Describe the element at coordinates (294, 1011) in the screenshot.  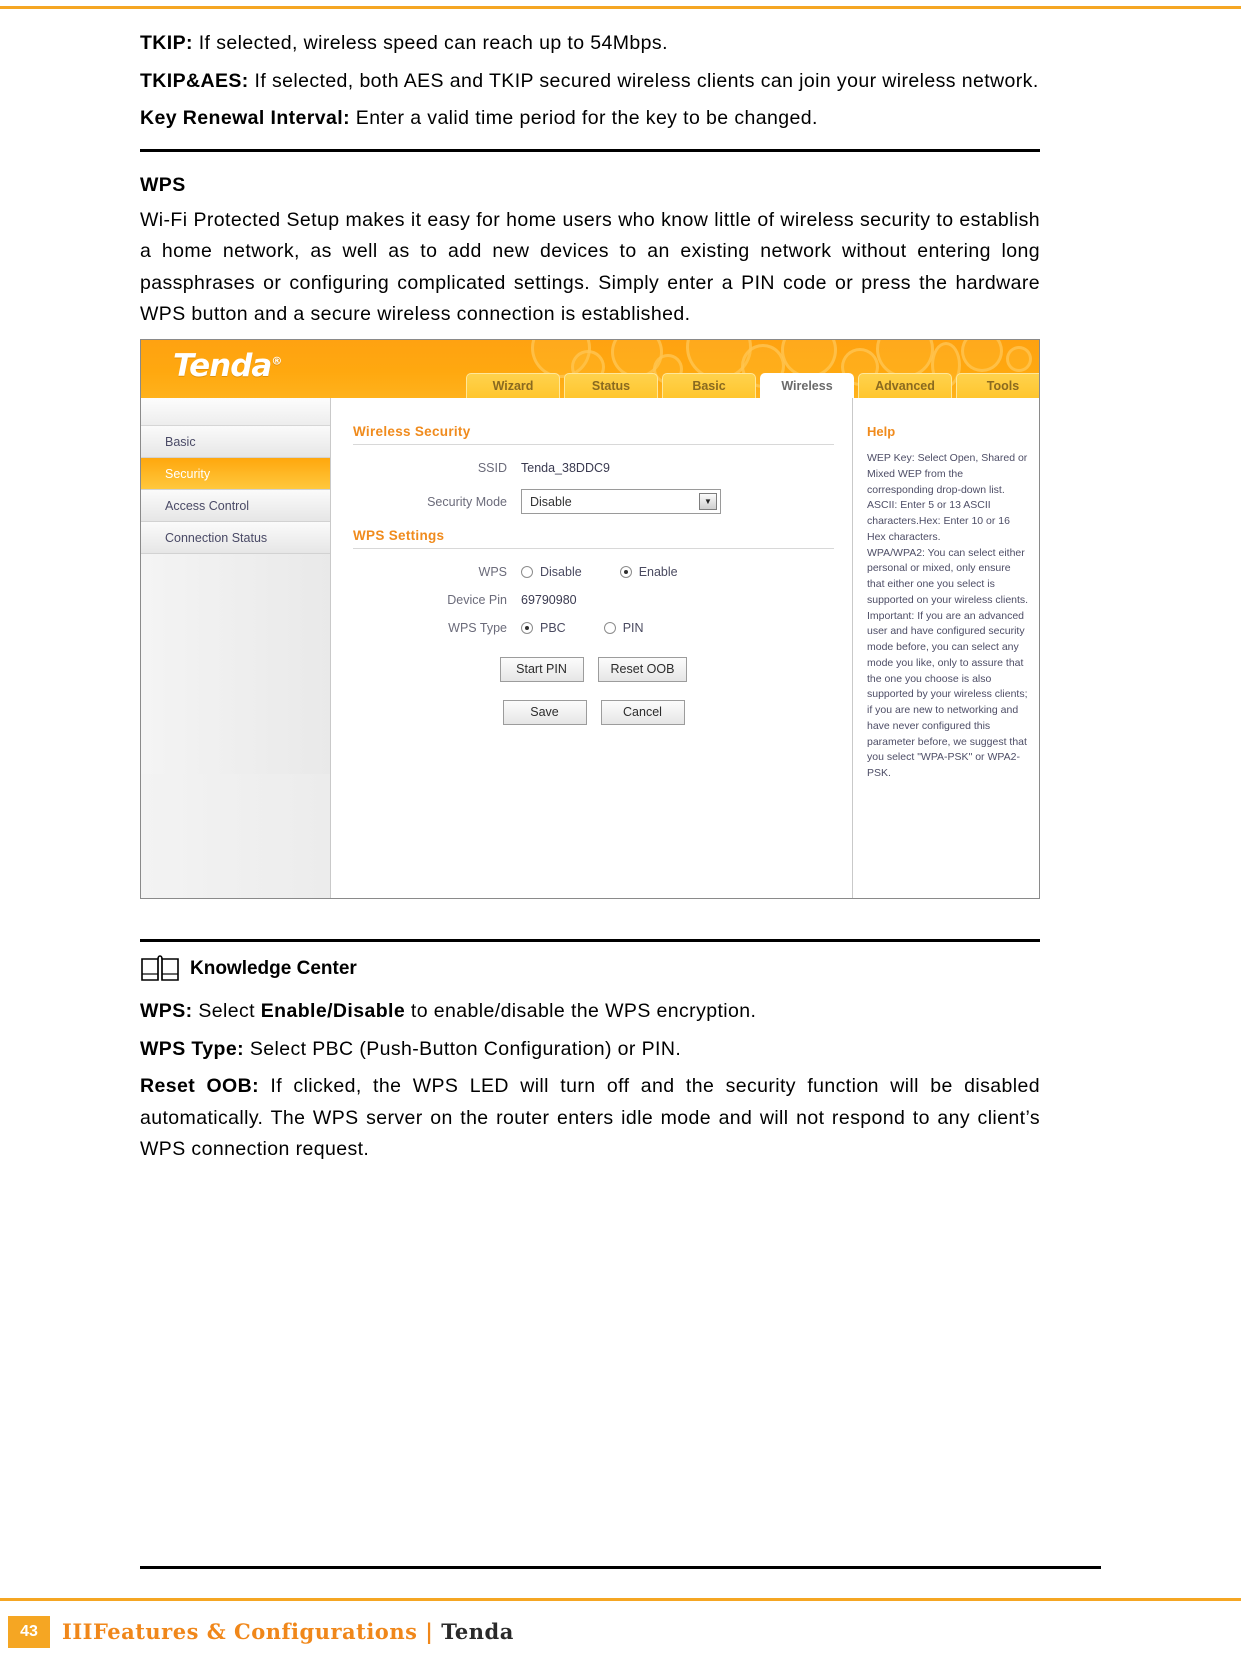
I see `kc-bold-enable: Enable` at that location.